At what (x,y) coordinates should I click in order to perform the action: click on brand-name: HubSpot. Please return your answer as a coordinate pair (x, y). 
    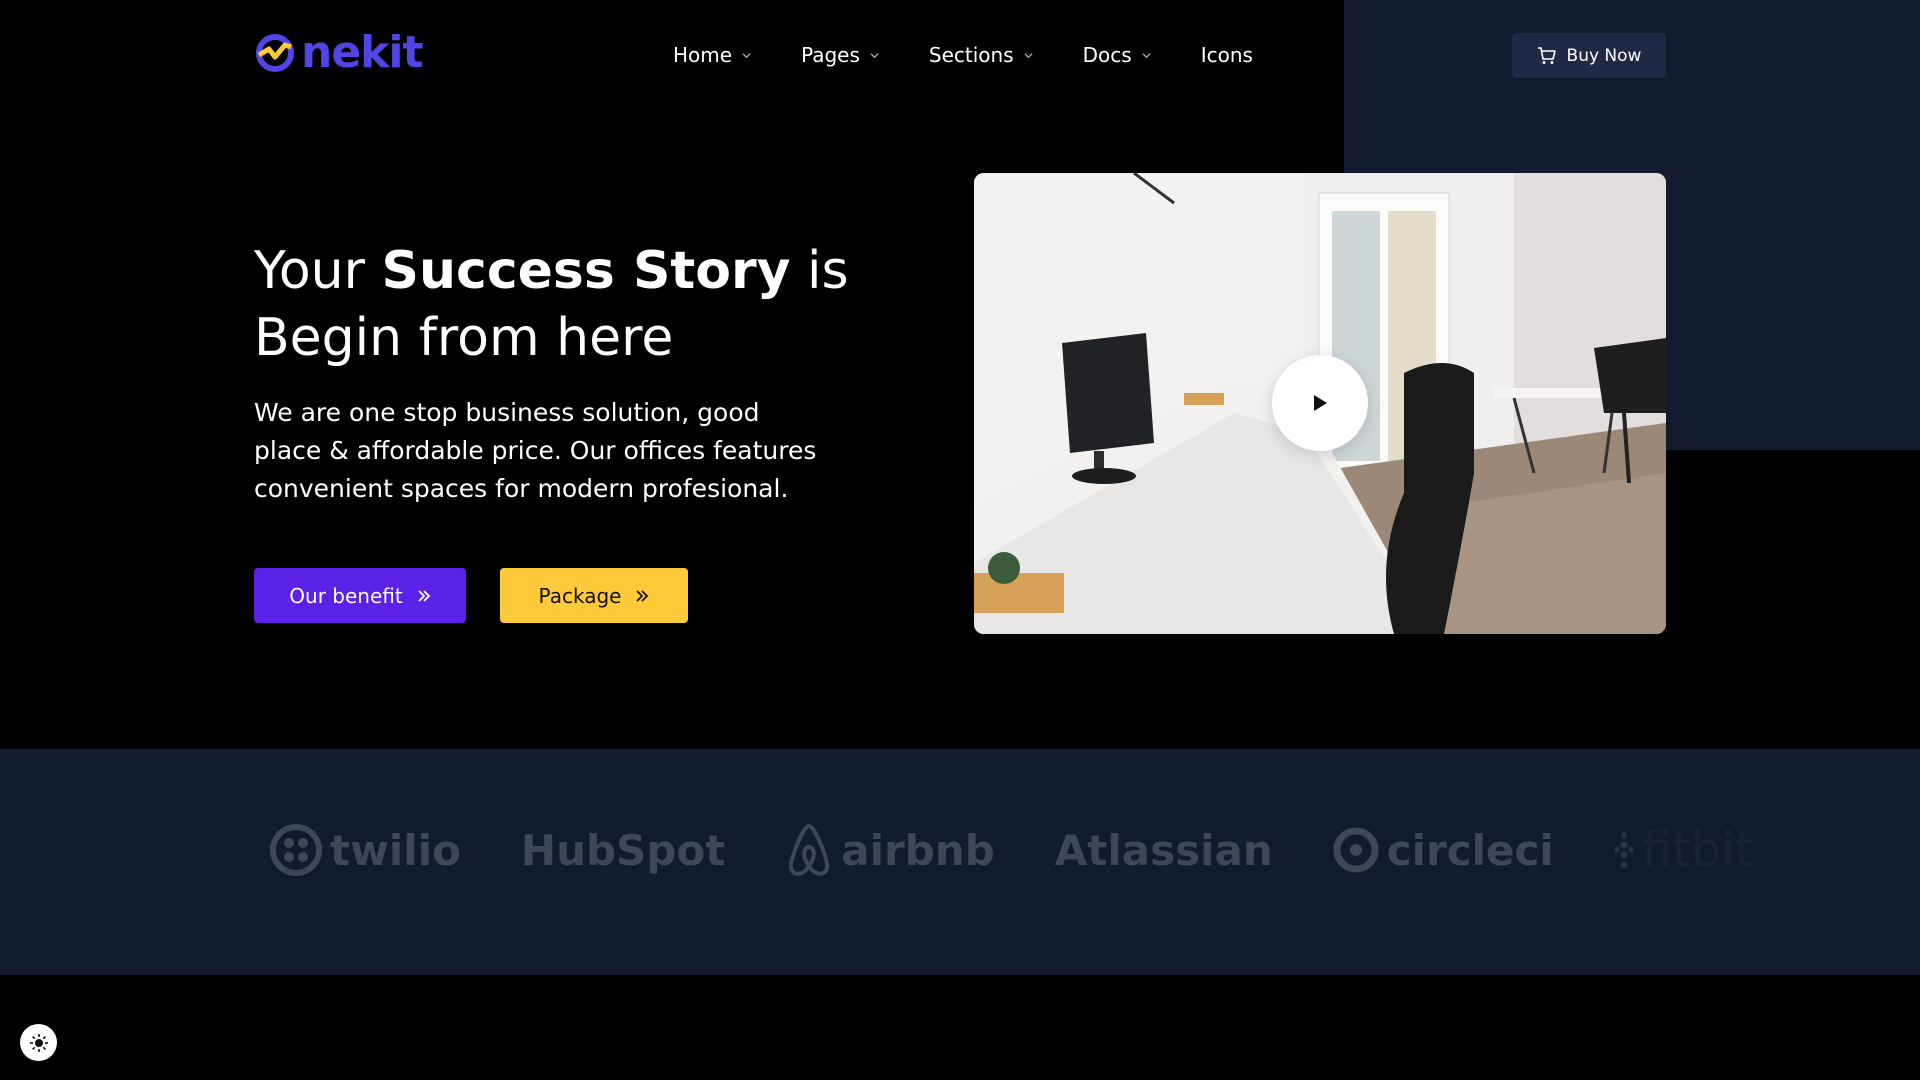
    Looking at the image, I should click on (623, 850).